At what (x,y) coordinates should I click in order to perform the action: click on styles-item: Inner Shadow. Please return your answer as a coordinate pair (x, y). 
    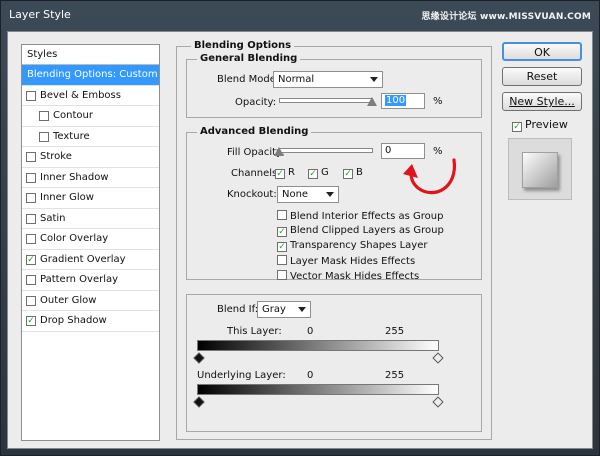
    Looking at the image, I should click on (90, 178).